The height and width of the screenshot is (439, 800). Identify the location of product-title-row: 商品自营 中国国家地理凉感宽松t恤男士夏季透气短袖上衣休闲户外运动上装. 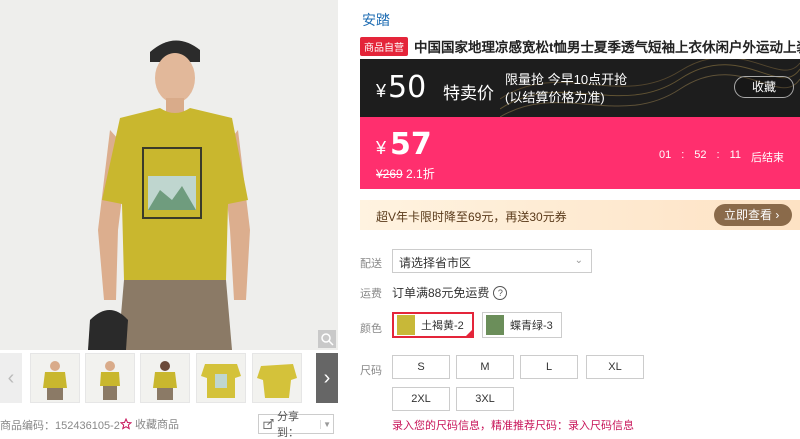
(580, 46).